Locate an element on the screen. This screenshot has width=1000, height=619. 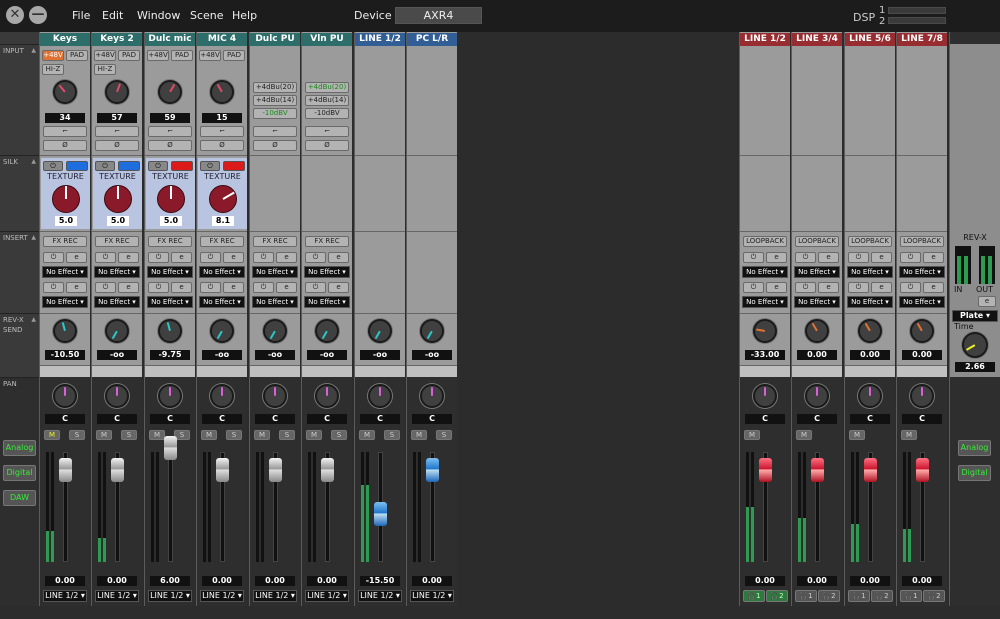
menu-window: Window is located at coordinates (158, 15).